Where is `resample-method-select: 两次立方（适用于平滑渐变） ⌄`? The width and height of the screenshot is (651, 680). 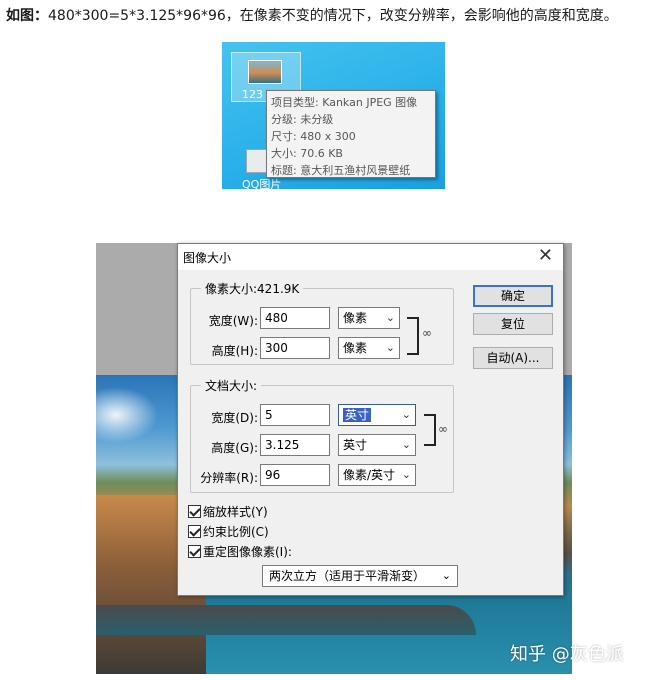 resample-method-select: 两次立方（适用于平滑渐变） ⌄ is located at coordinates (360, 576).